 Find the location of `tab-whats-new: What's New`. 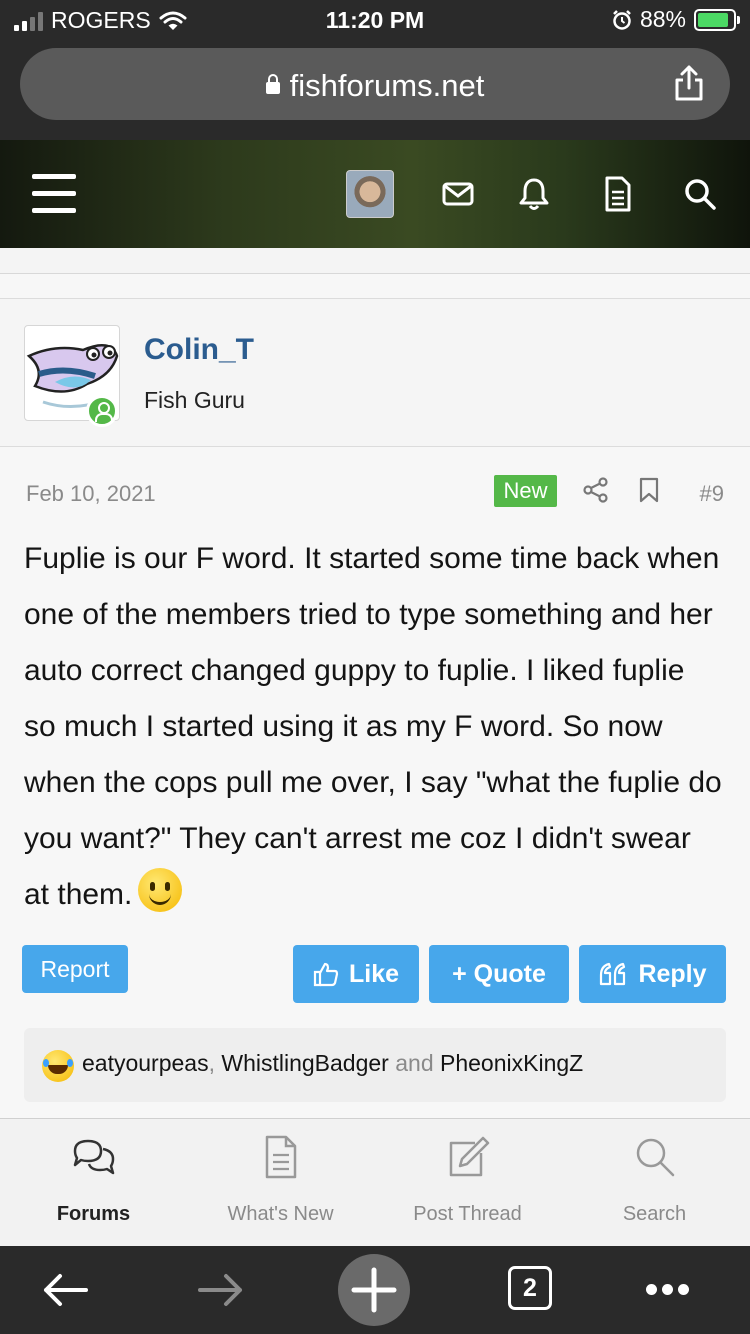

tab-whats-new: What's New is located at coordinates (280, 1183).